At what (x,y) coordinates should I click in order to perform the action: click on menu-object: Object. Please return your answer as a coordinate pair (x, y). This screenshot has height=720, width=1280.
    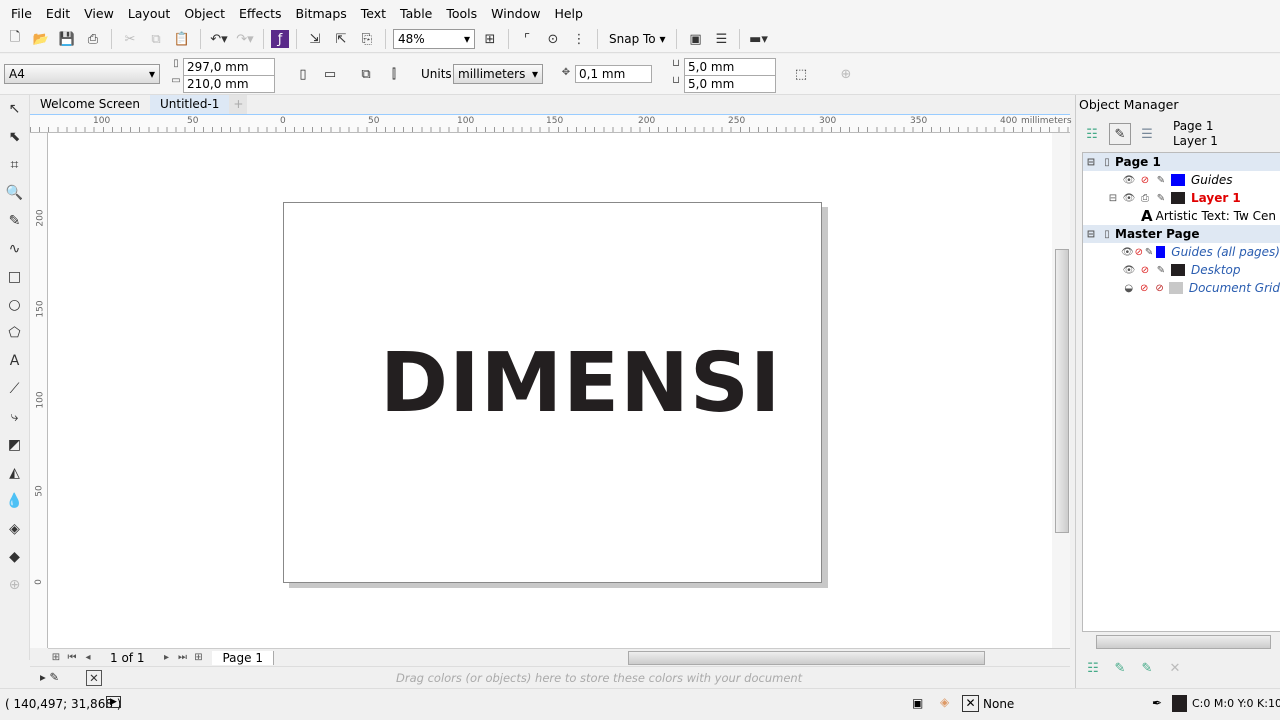
    Looking at the image, I should click on (204, 13).